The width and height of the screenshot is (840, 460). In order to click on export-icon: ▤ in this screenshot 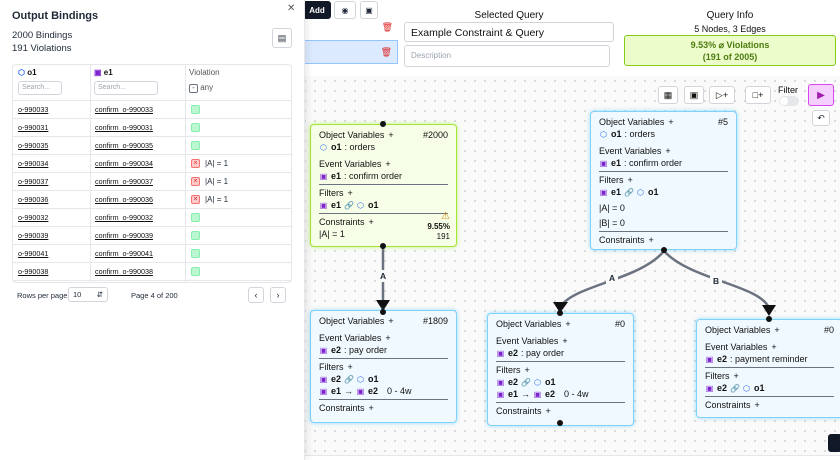, I will do `click(282, 38)`.